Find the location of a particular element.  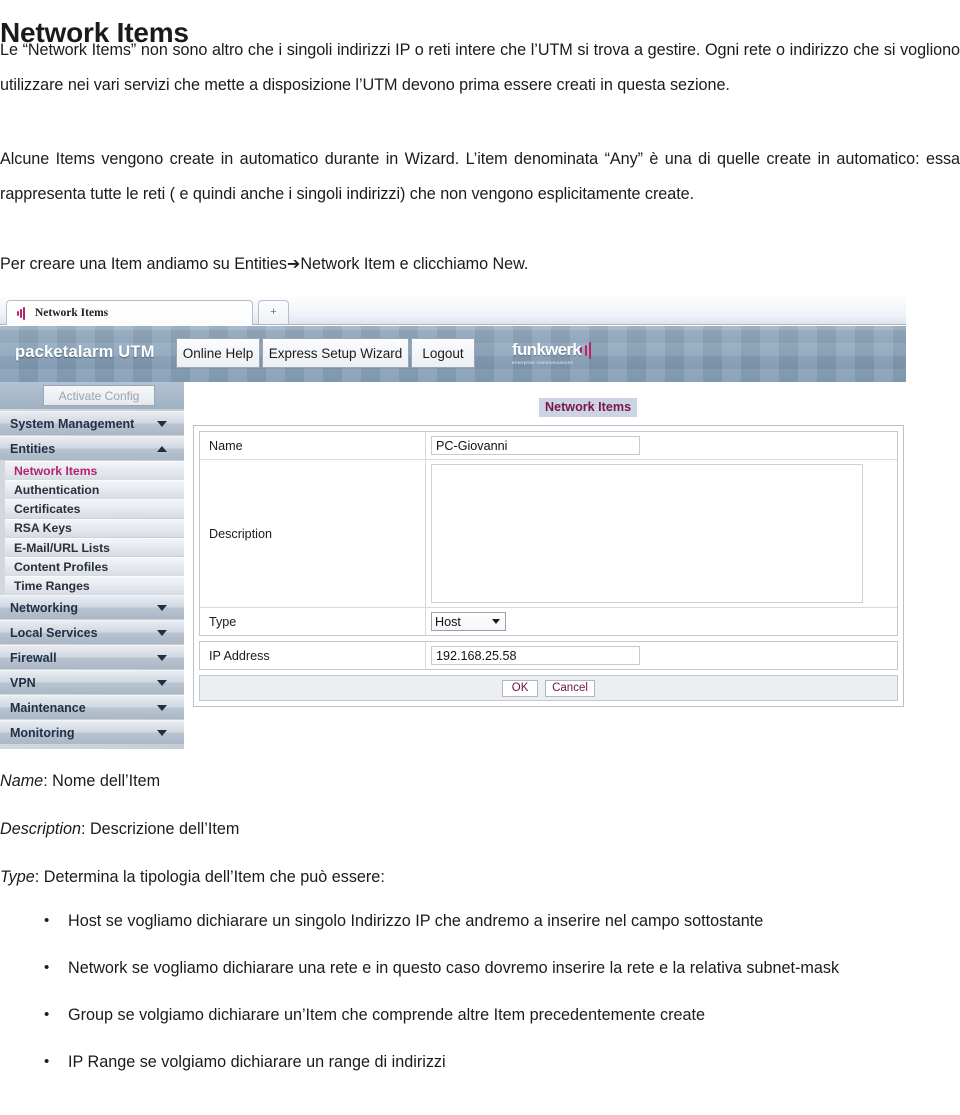

browser-tab-strip: Network Items + is located at coordinates (453, 311).